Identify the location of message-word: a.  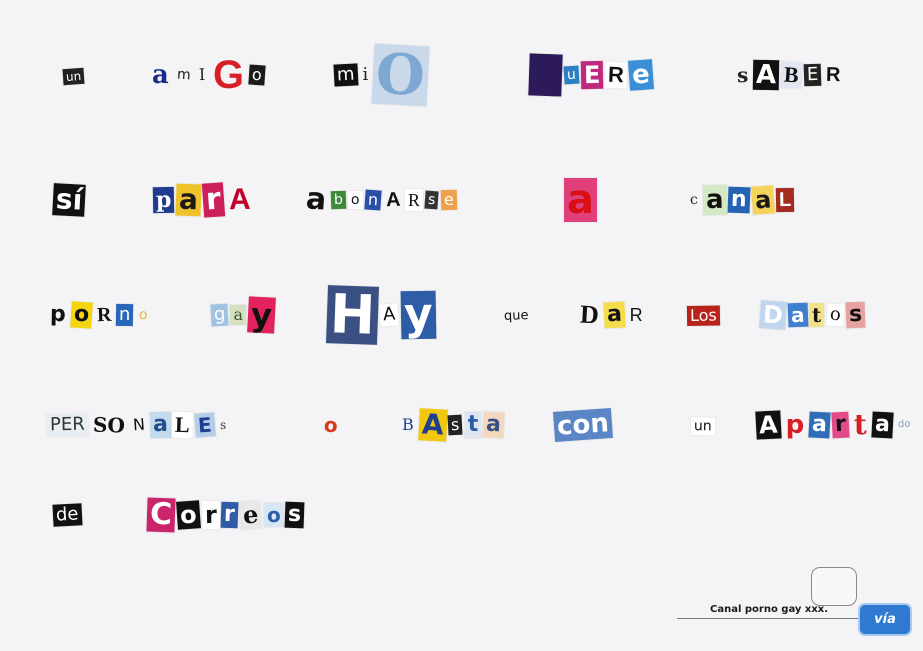
(580, 200).